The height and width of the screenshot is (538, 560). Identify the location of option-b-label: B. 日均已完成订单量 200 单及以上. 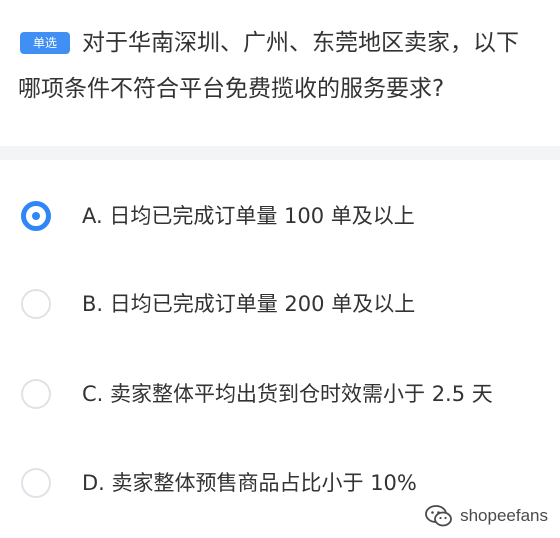
(249, 304).